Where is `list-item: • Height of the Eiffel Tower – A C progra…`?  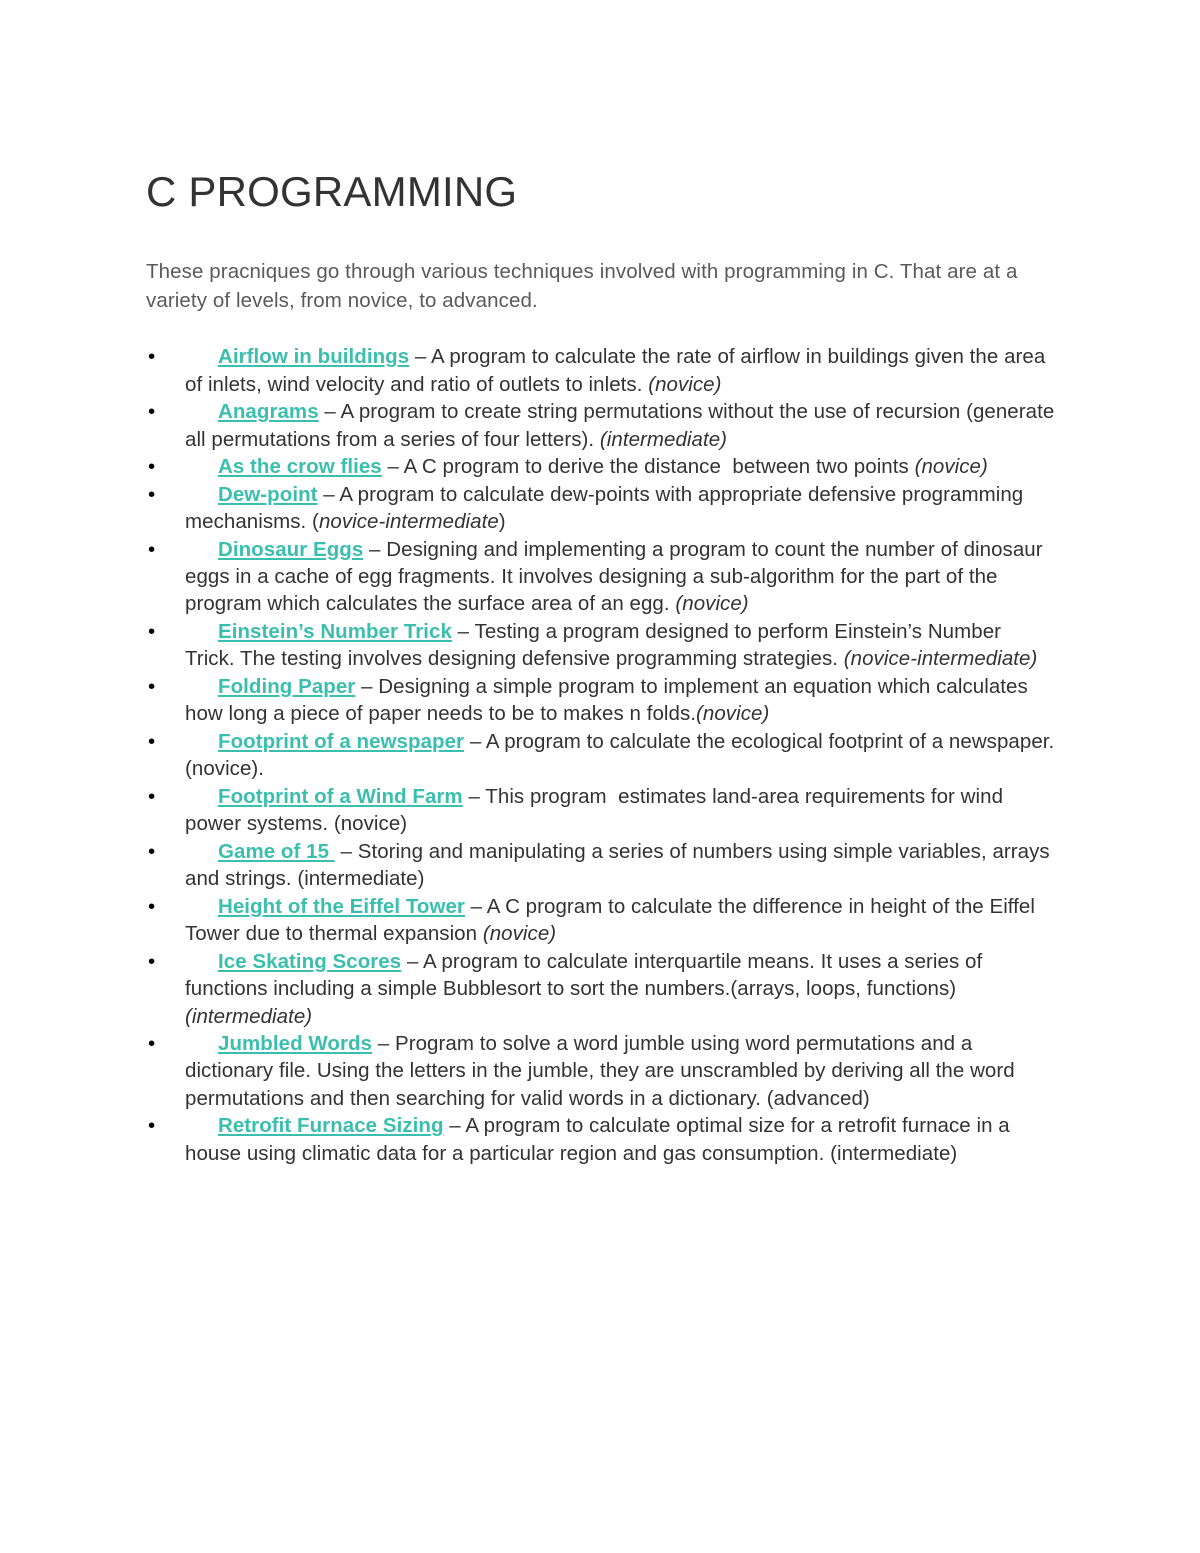 list-item: • Height of the Eiffel Tower – A C progra… is located at coordinates (601, 920).